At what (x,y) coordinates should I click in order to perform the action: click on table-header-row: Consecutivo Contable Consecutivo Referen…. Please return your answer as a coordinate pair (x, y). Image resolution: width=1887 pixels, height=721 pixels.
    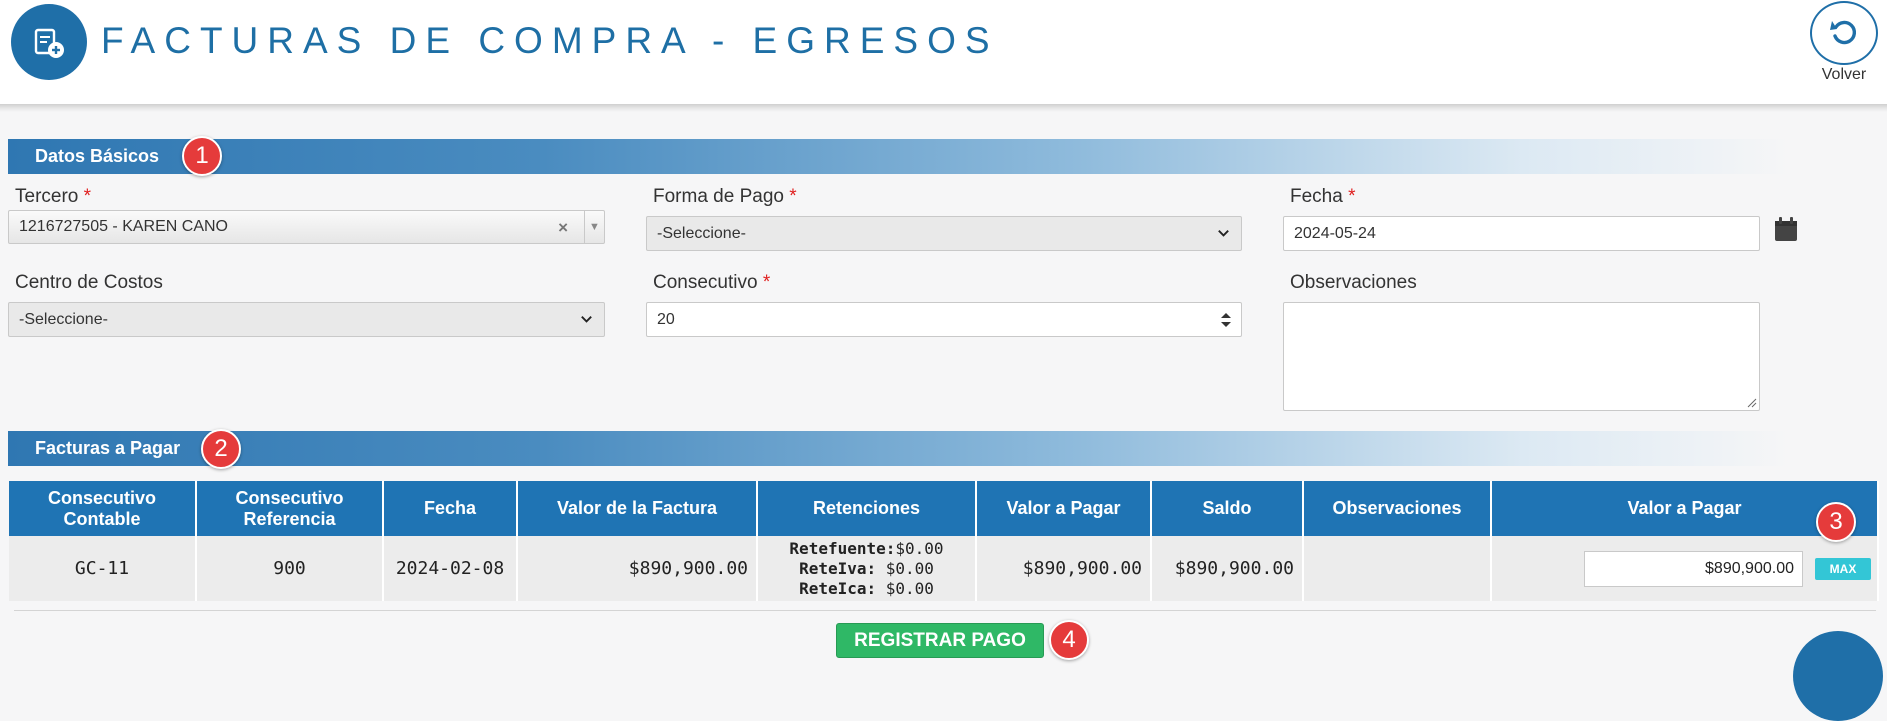
    Looking at the image, I should click on (944, 508).